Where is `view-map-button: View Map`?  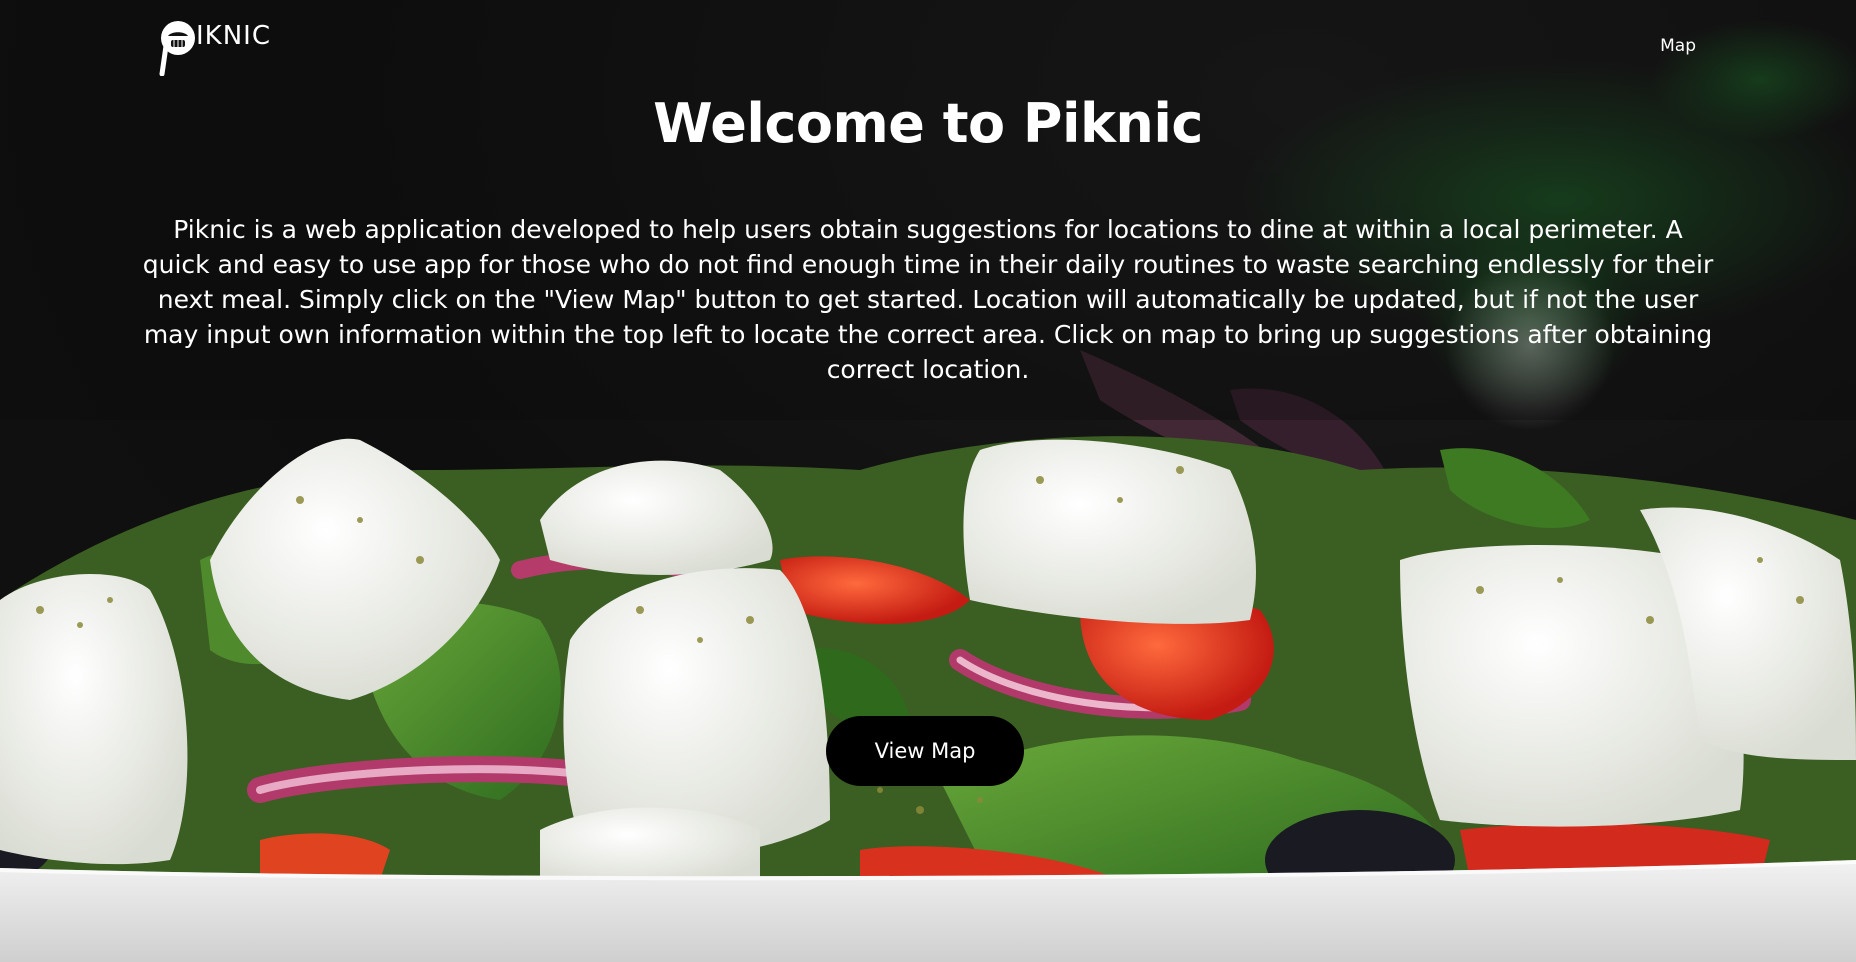
view-map-button: View Map is located at coordinates (925, 751).